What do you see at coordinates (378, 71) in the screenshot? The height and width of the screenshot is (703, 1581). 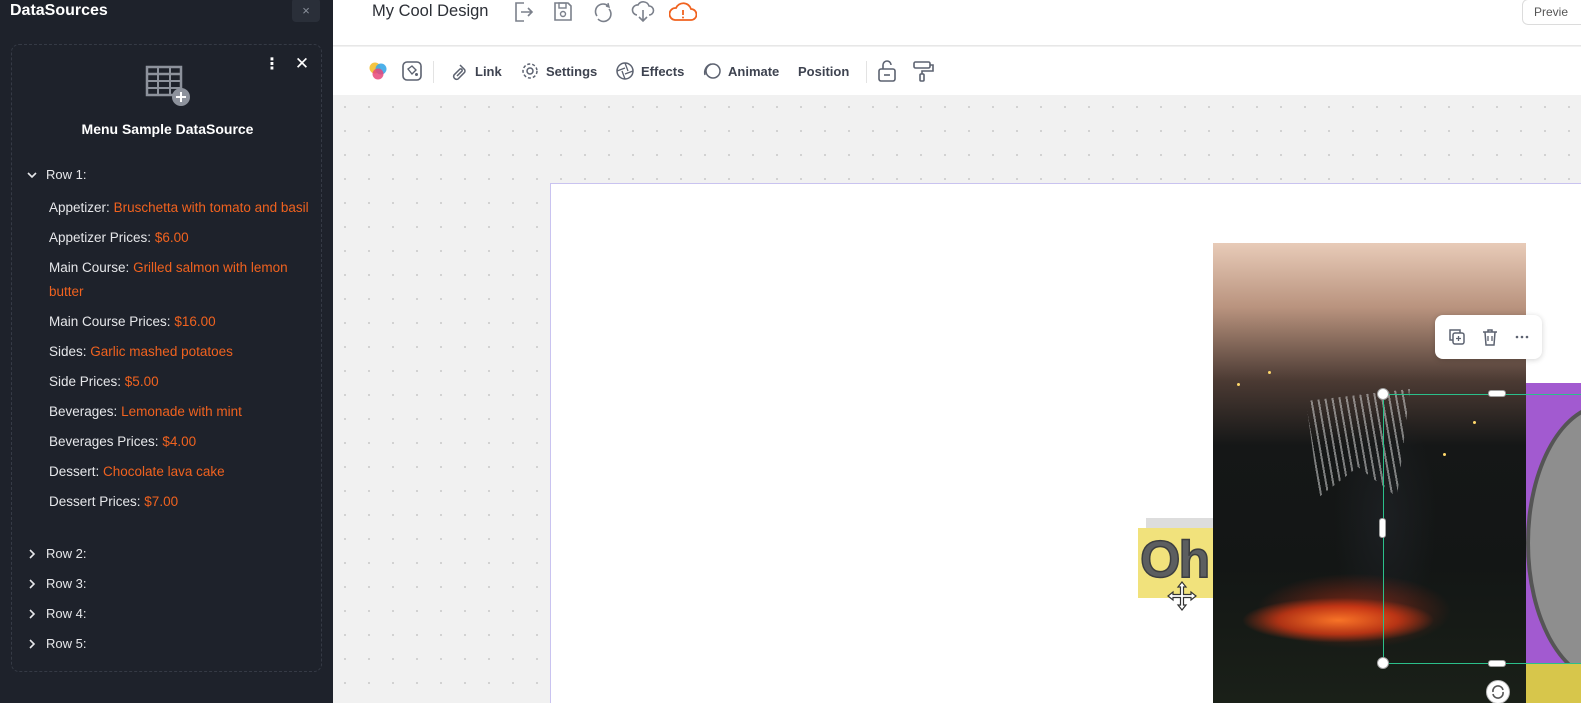 I see `color-palette-icon` at bounding box center [378, 71].